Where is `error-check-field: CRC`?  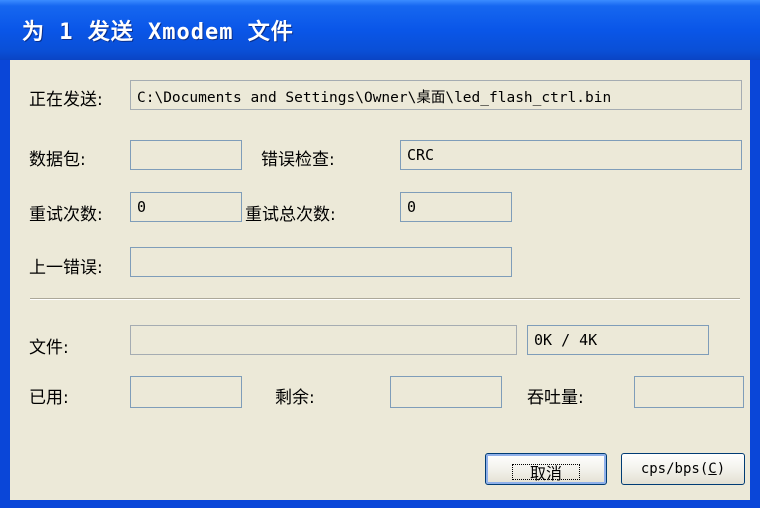
error-check-field: CRC is located at coordinates (571, 155).